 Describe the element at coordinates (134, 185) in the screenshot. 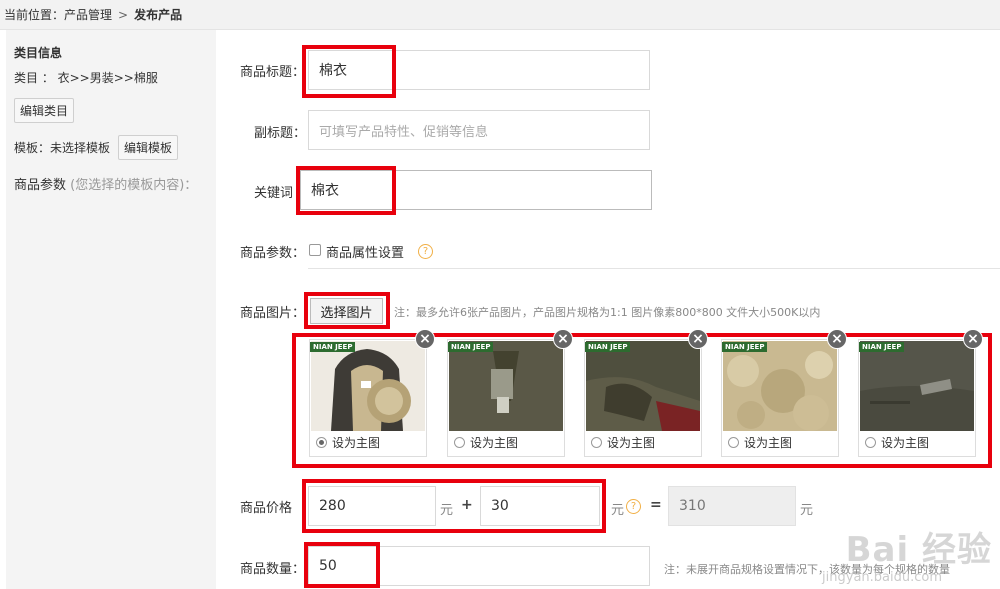

I see `params-hint: (您选择的模板内容)：` at that location.